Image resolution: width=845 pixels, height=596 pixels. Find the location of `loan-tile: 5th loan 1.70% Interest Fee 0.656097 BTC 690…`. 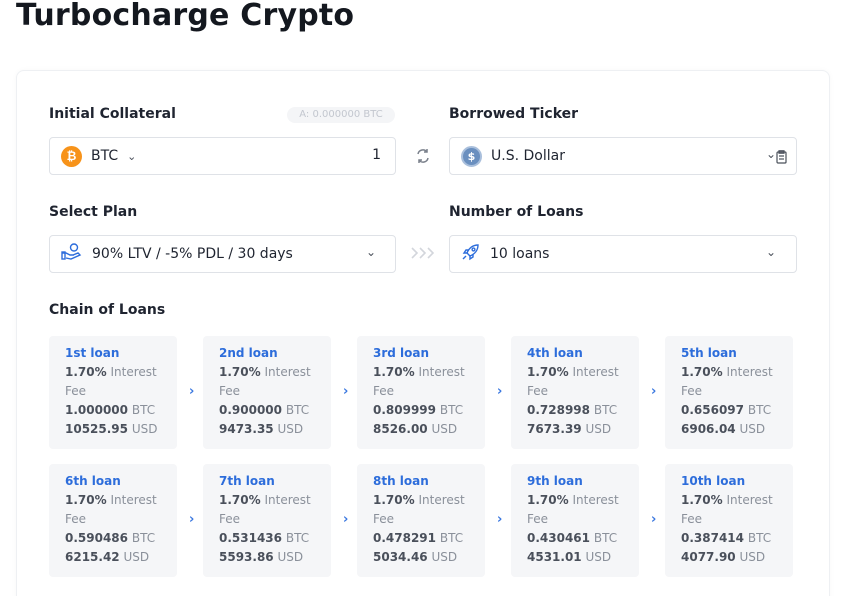

loan-tile: 5th loan 1.70% Interest Fee 0.656097 BTC 690… is located at coordinates (729, 392).